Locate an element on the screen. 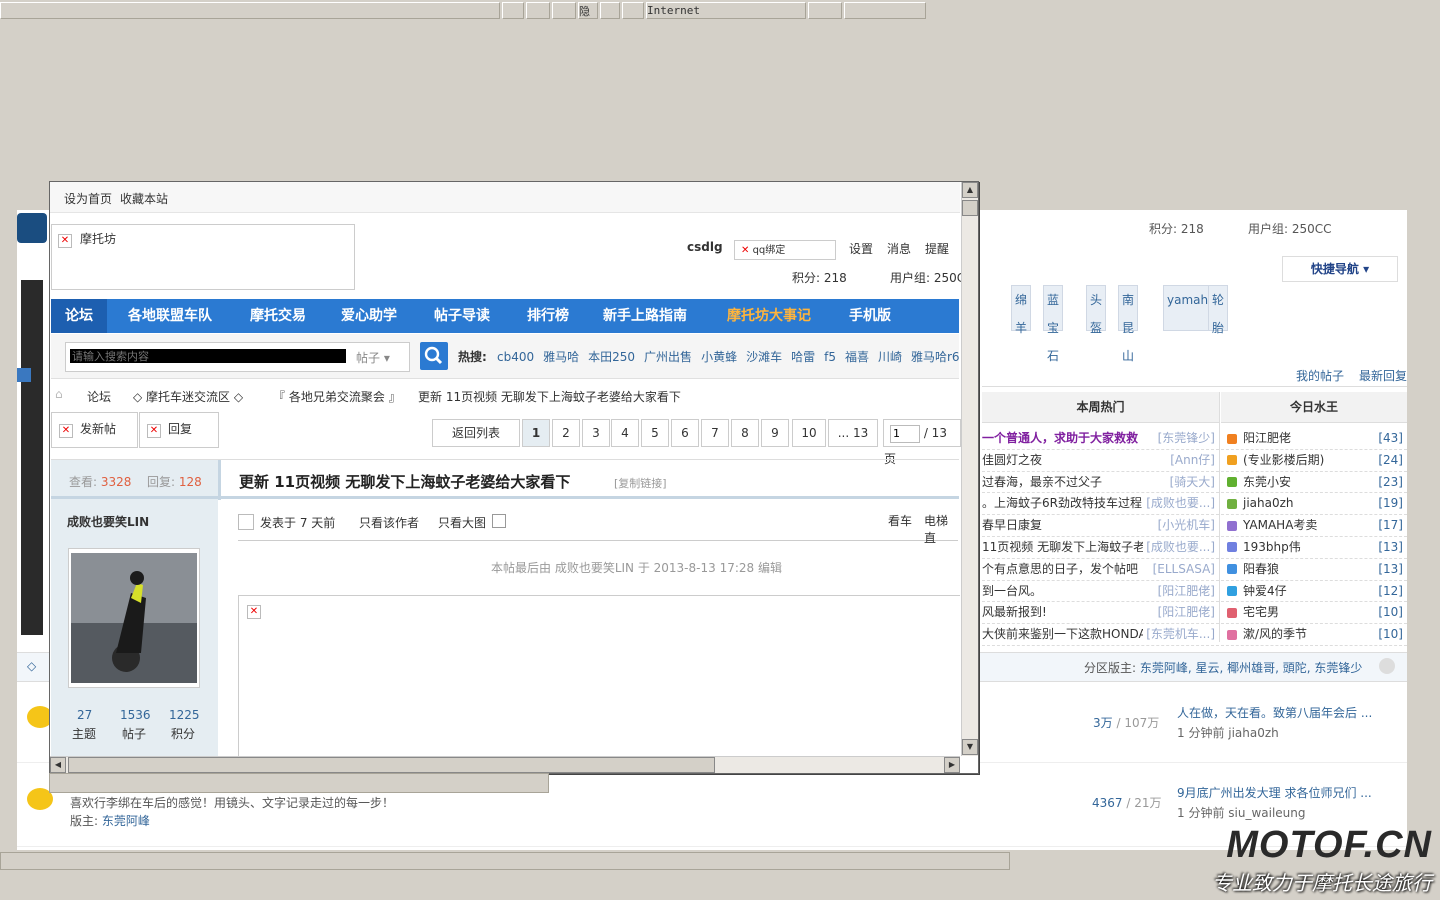 This screenshot has height=900, width=1440. weekly-hot-row: 风最新报到! [阳江肥佬] is located at coordinates (1100, 613).